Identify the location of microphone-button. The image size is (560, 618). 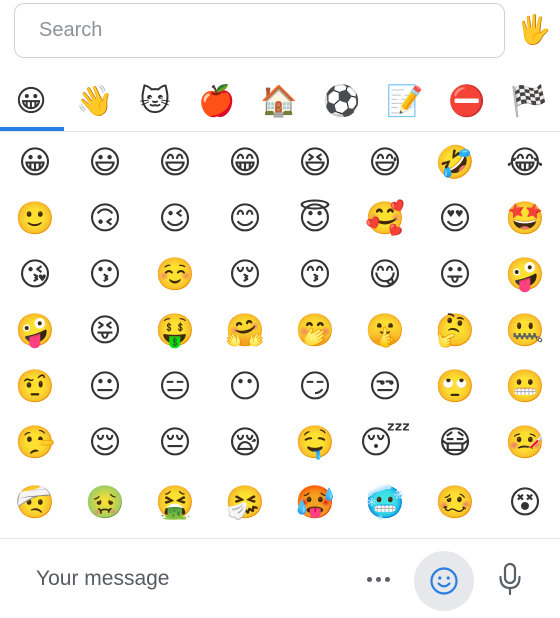
(510, 579).